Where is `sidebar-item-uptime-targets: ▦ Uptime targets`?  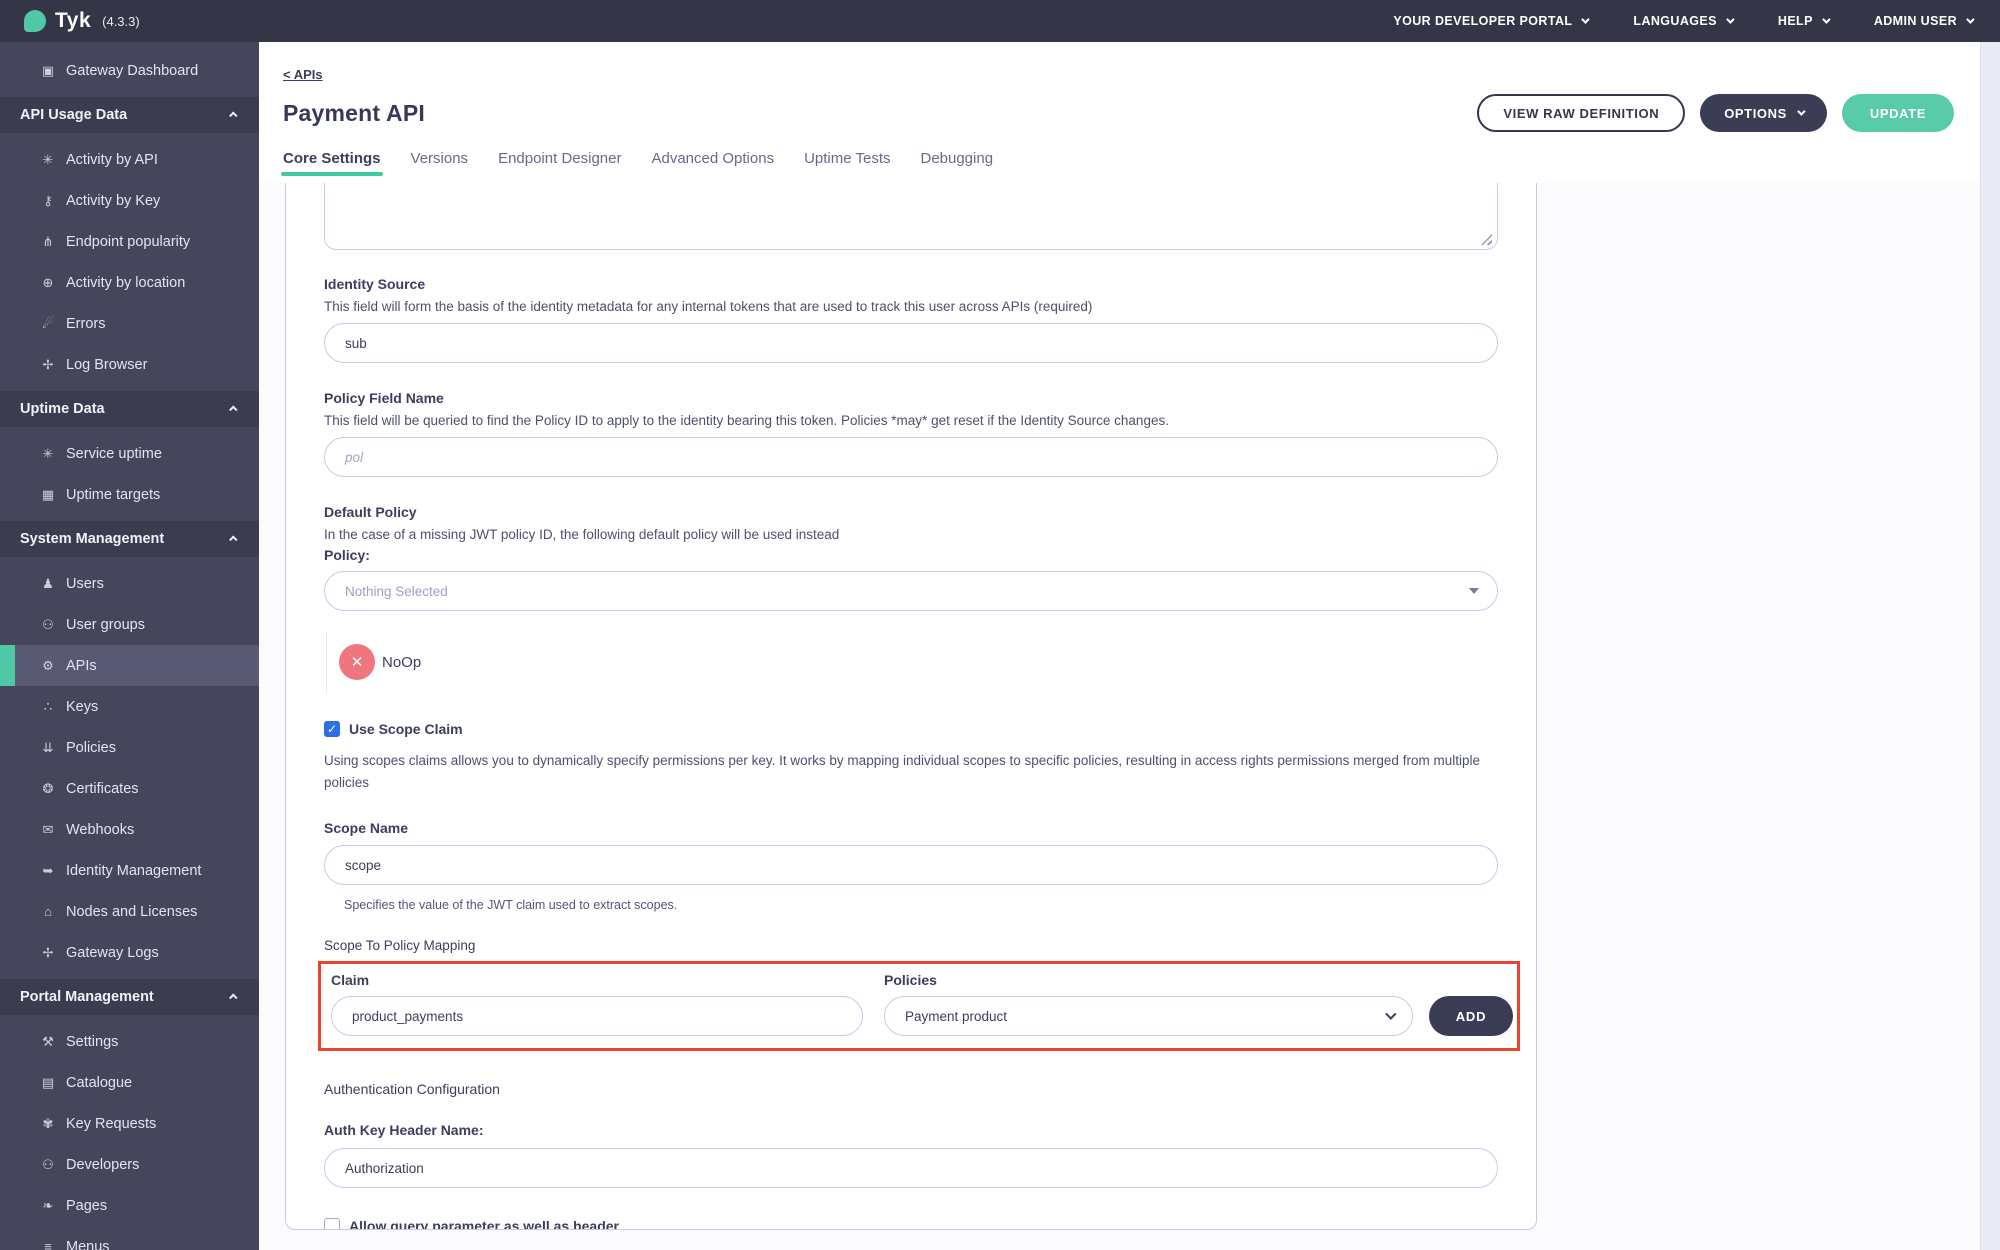
sidebar-item-uptime-targets: ▦ Uptime targets is located at coordinates (129, 494).